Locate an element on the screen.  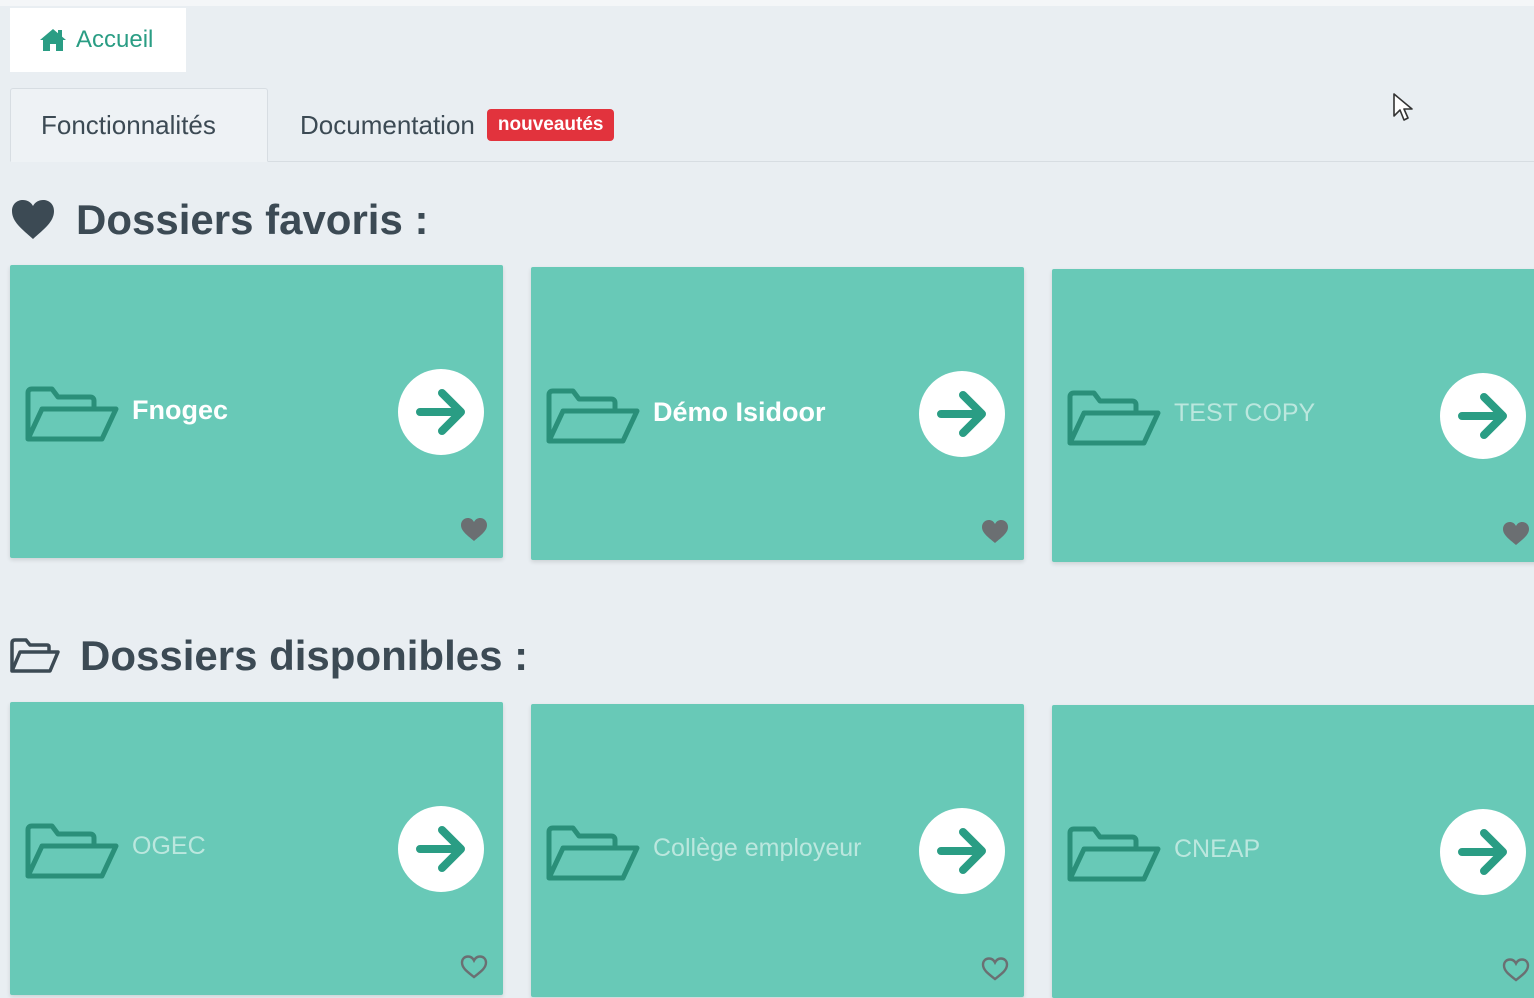
available-card-cneap: CNEAP is located at coordinates (1293, 851).